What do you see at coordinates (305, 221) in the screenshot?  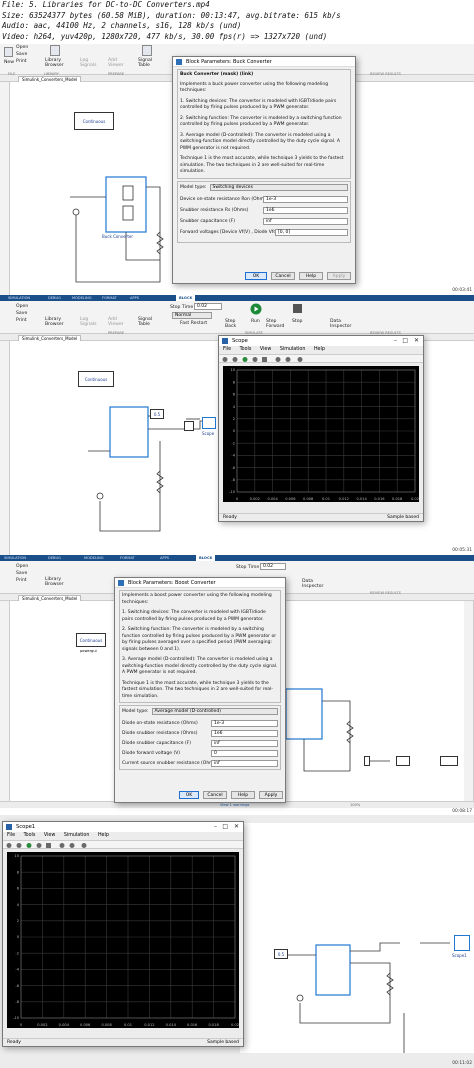 I see `cs-input: inf` at bounding box center [305, 221].